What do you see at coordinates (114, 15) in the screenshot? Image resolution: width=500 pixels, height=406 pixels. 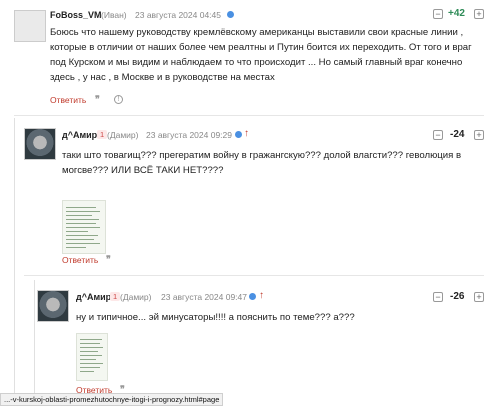 I see `comment-username: (Иван)` at bounding box center [114, 15].